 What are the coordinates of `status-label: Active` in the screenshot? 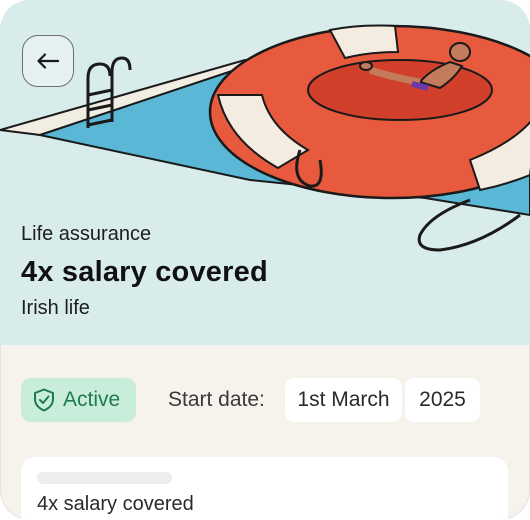 It's located at (92, 399).